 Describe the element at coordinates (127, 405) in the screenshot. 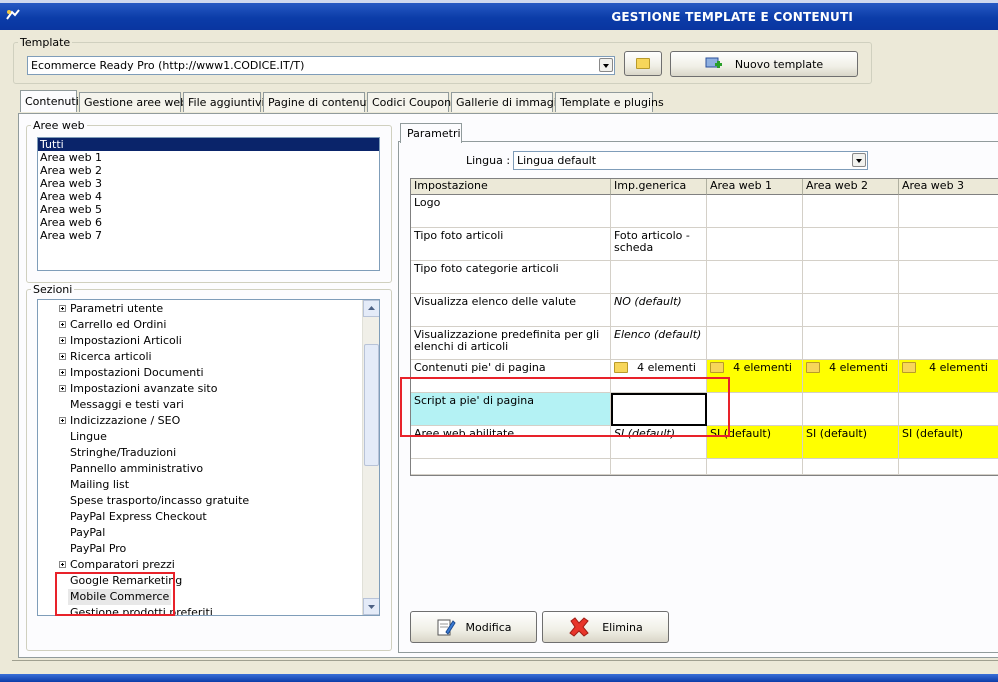

I see `tree-item: Messaggi e testi vari` at that location.